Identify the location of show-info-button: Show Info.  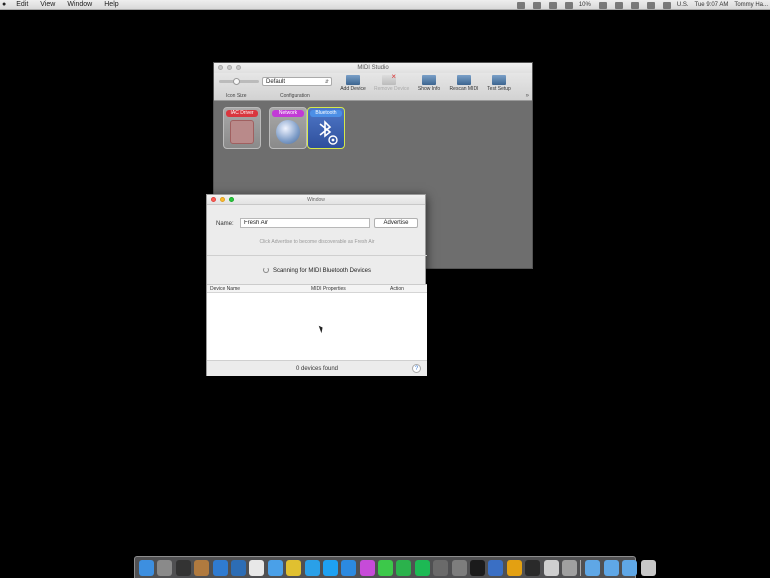
(429, 84).